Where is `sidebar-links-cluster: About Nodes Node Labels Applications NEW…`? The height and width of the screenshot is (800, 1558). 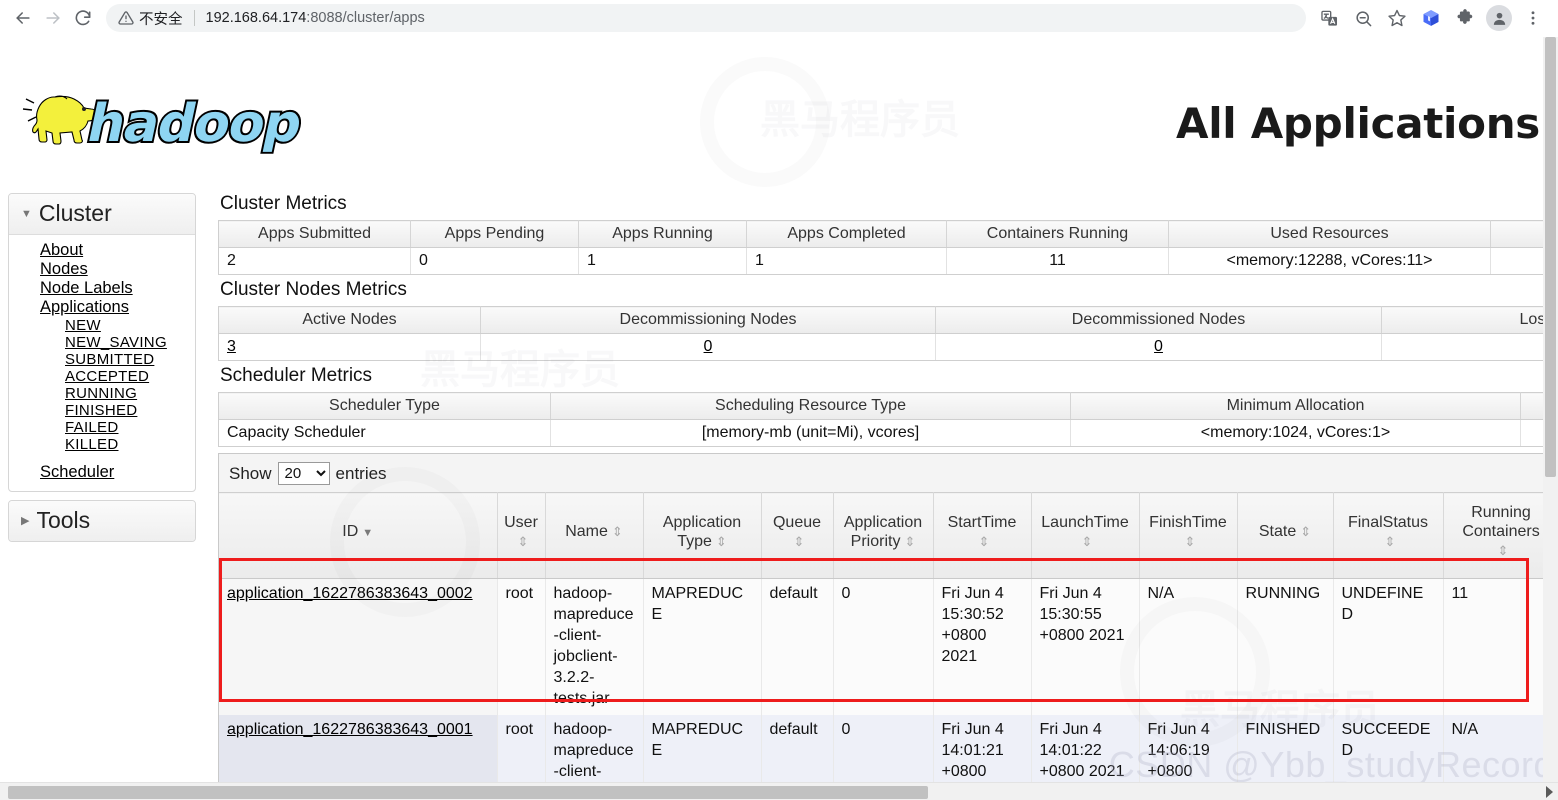 sidebar-links-cluster: About Nodes Node Labels Applications NEW… is located at coordinates (102, 363).